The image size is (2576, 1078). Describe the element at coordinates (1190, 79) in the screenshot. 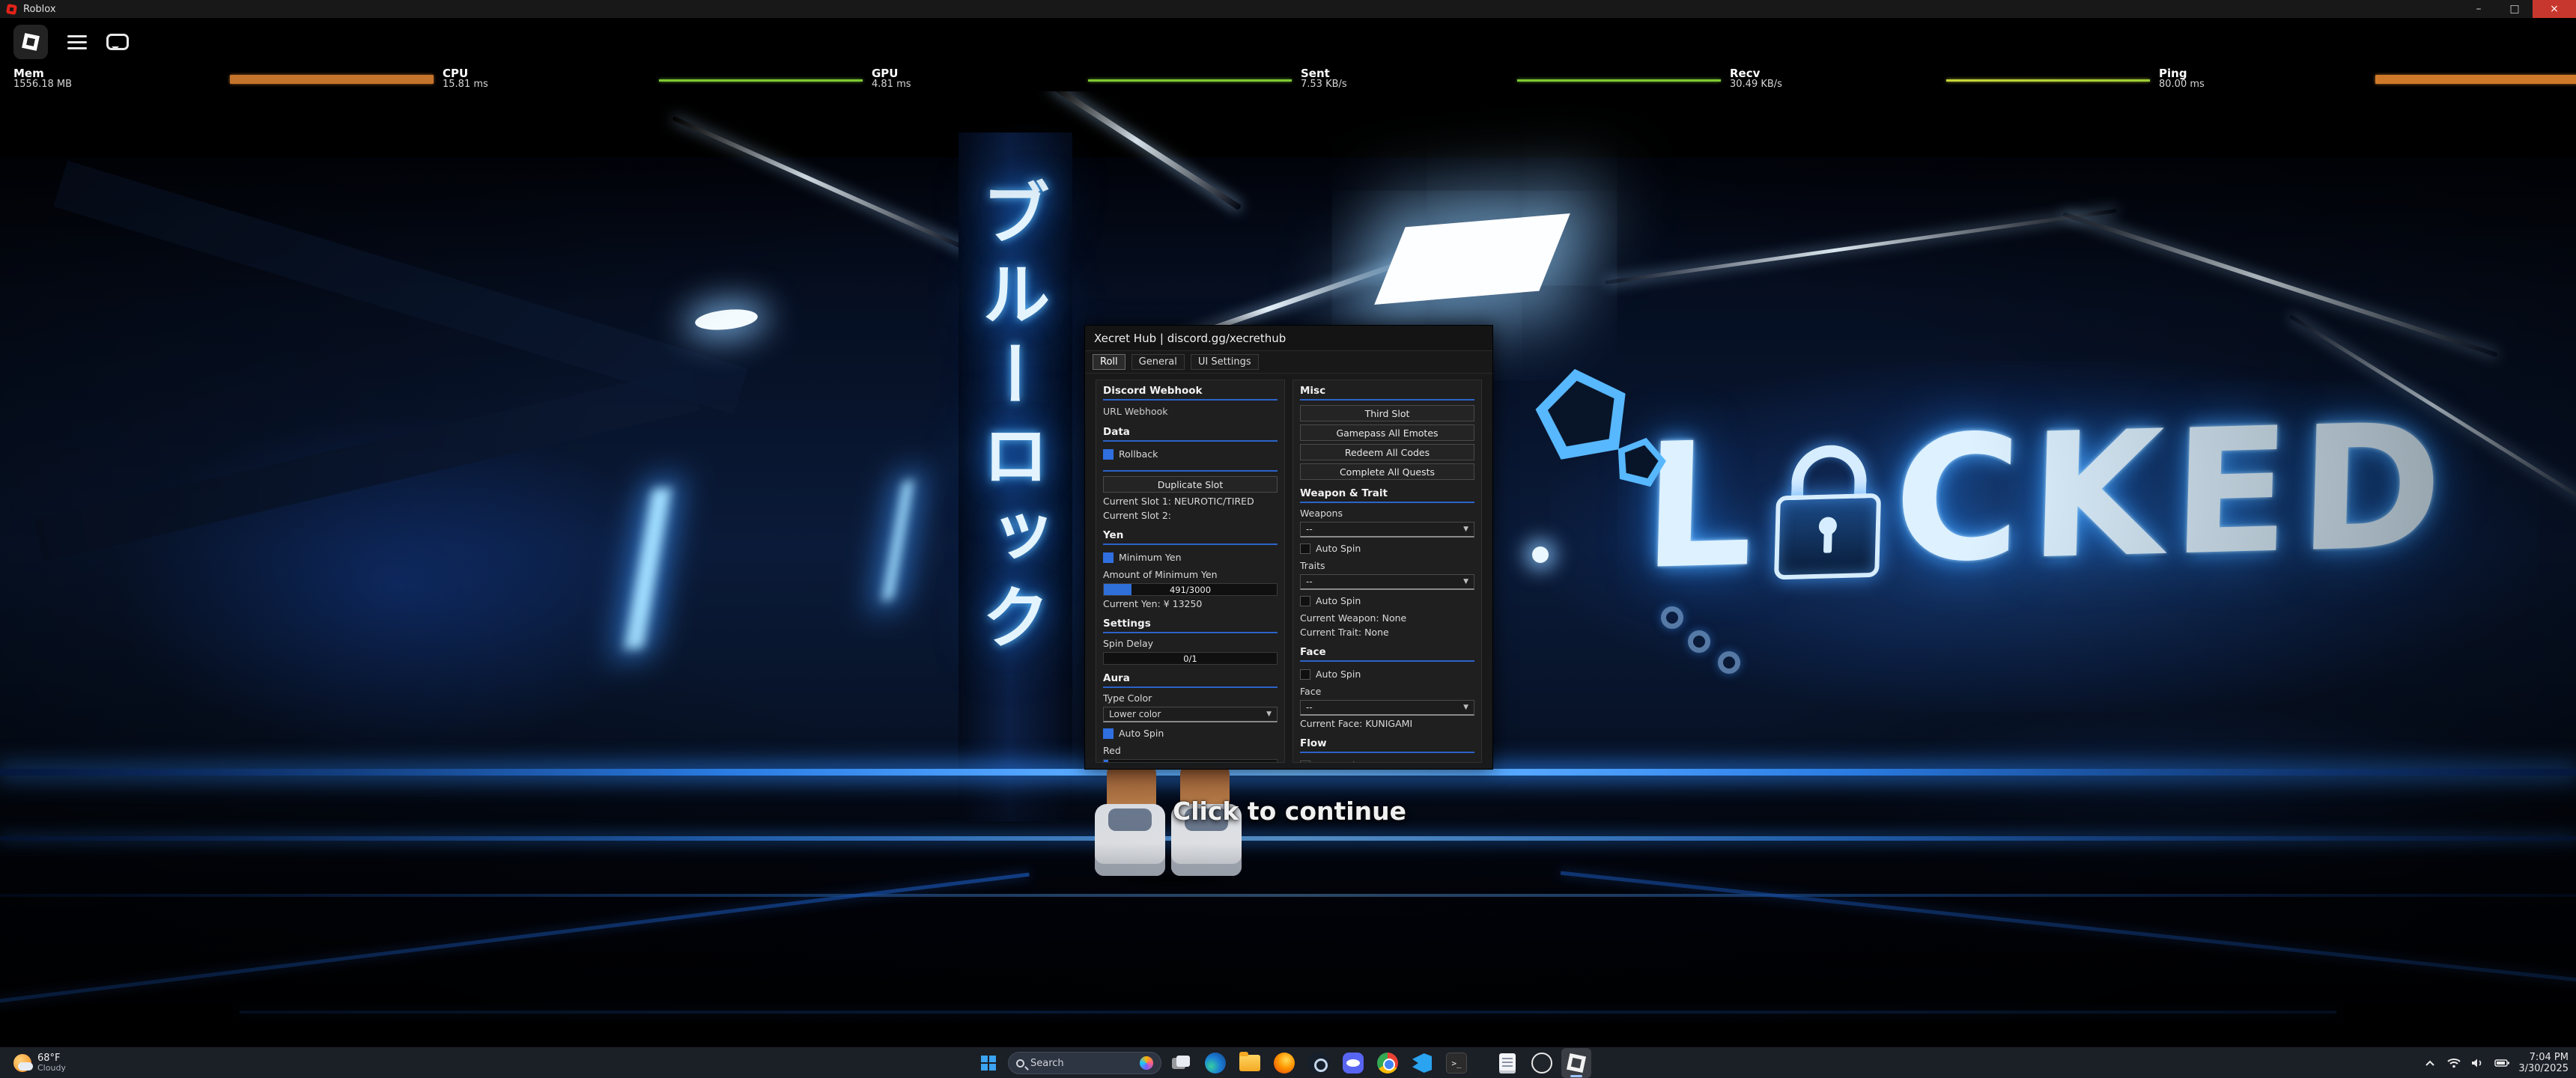

I see `gpu-graph` at that location.